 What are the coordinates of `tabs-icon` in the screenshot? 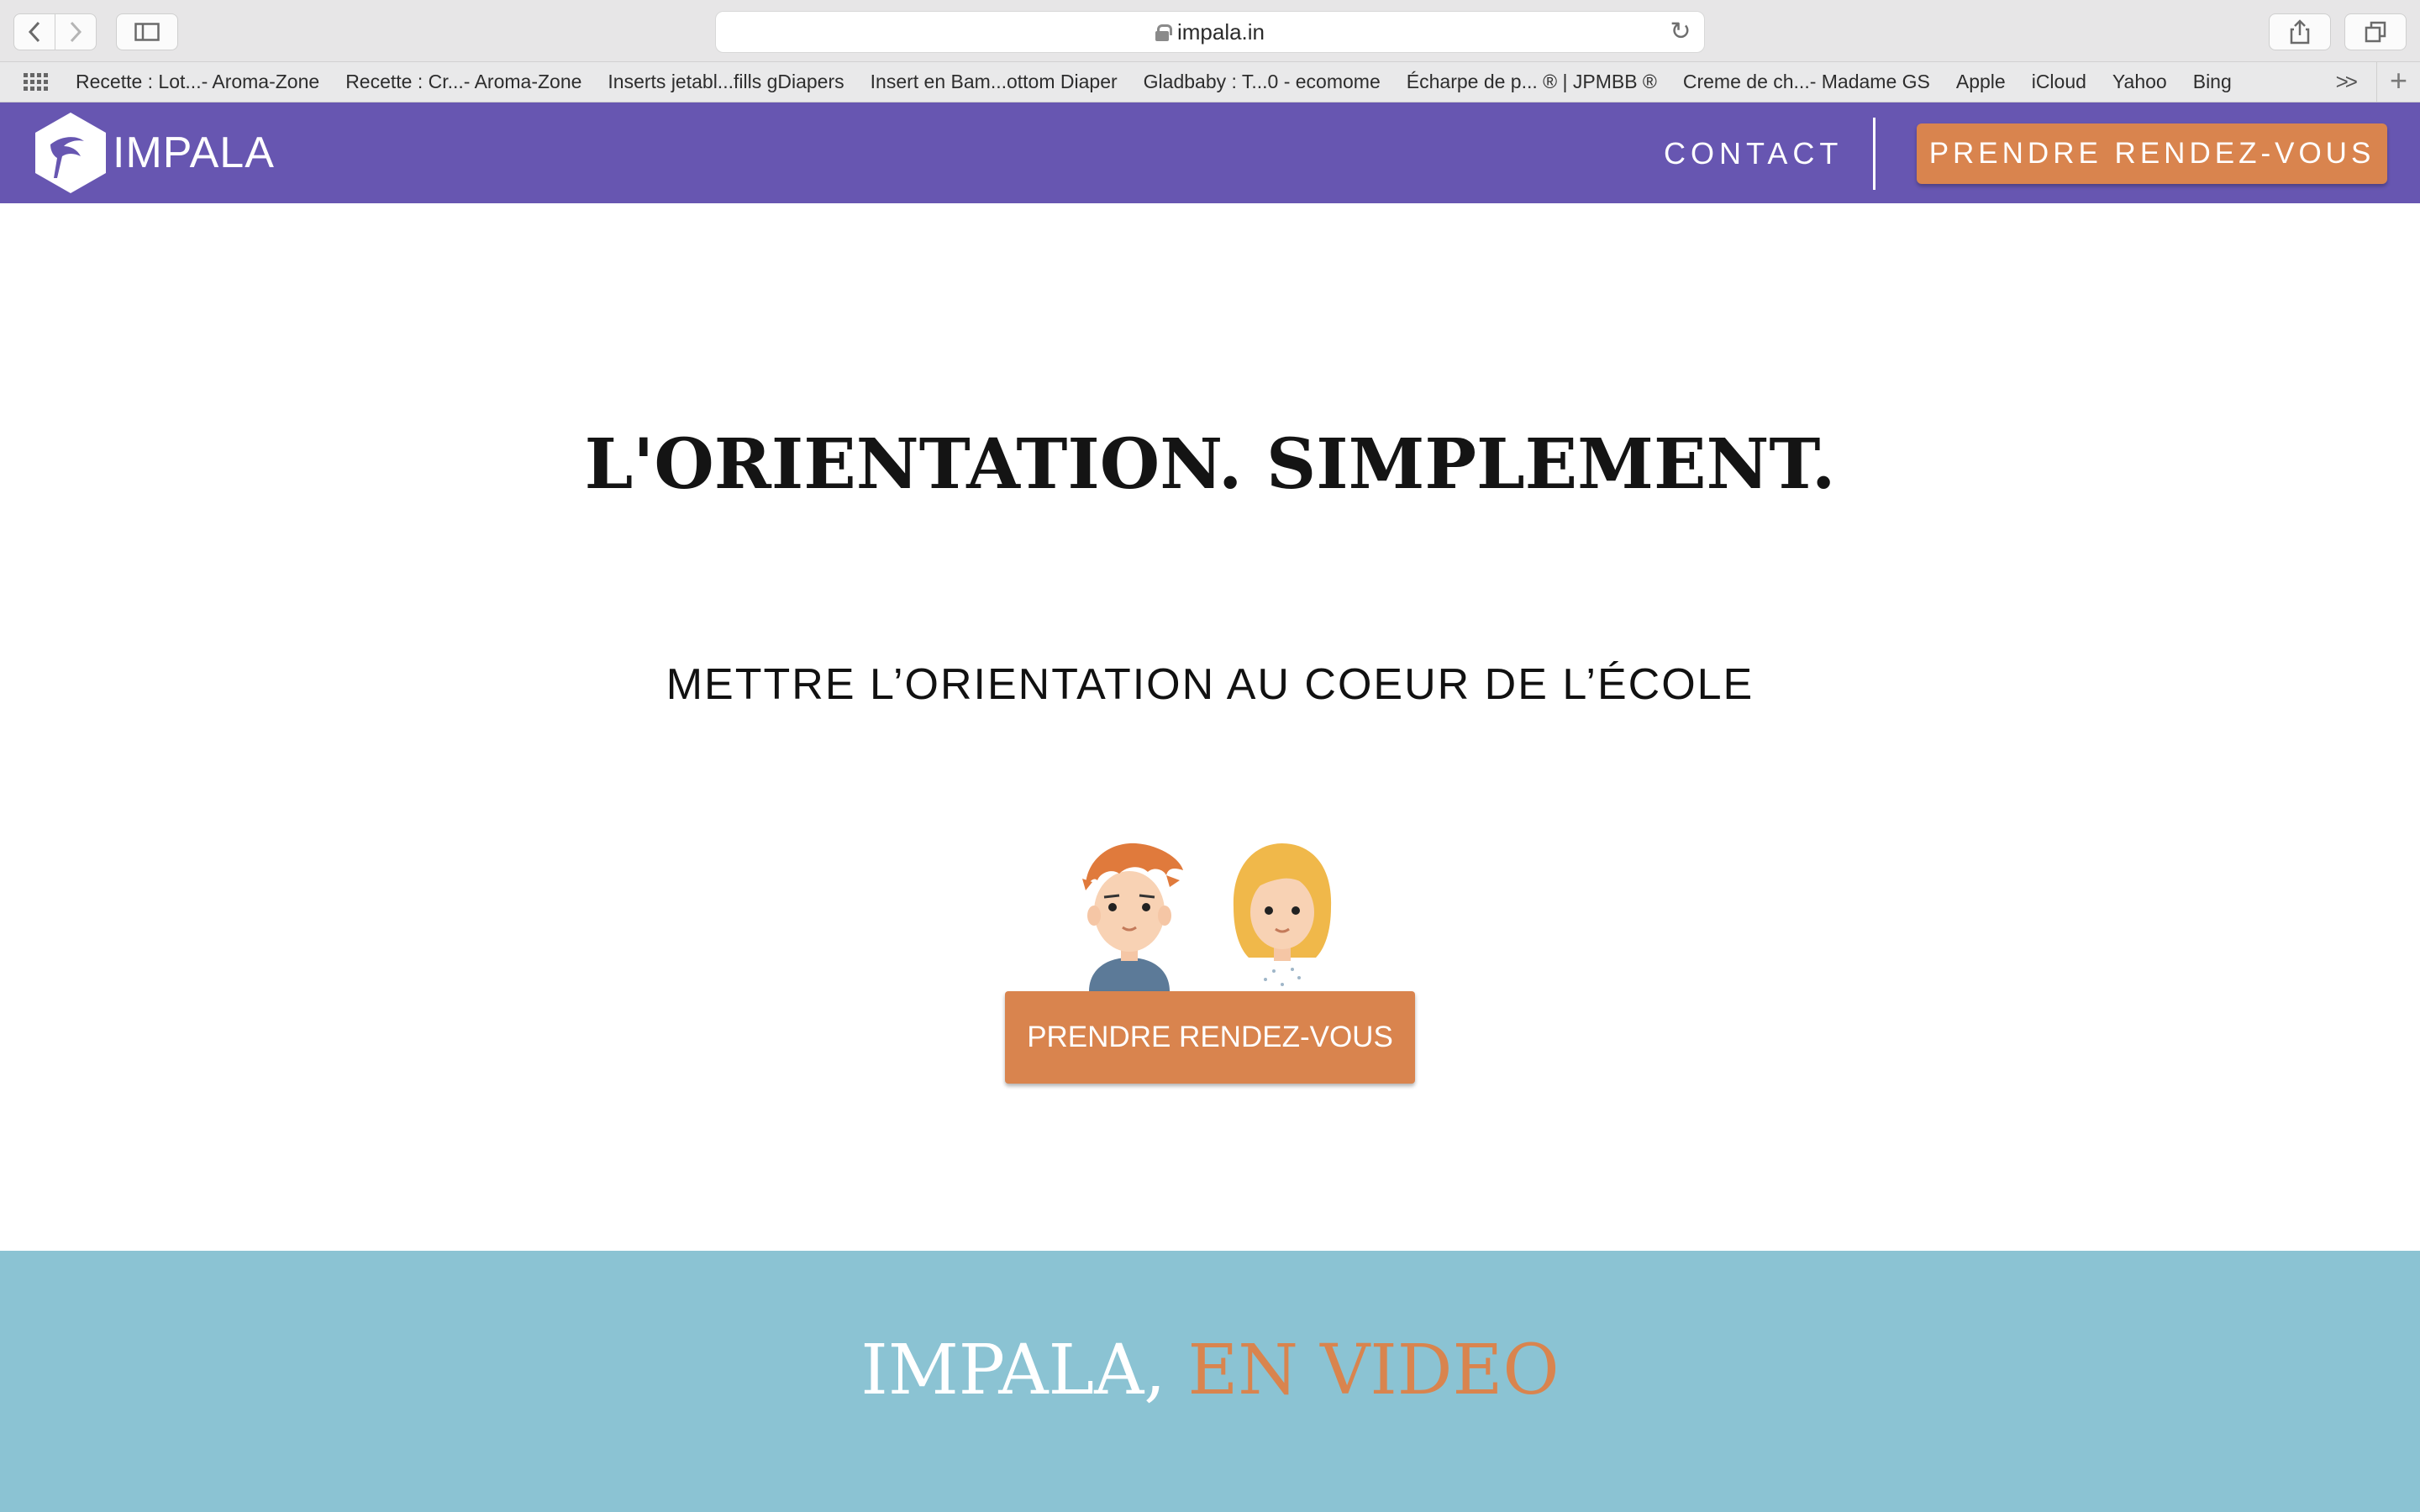 It's located at (2375, 32).